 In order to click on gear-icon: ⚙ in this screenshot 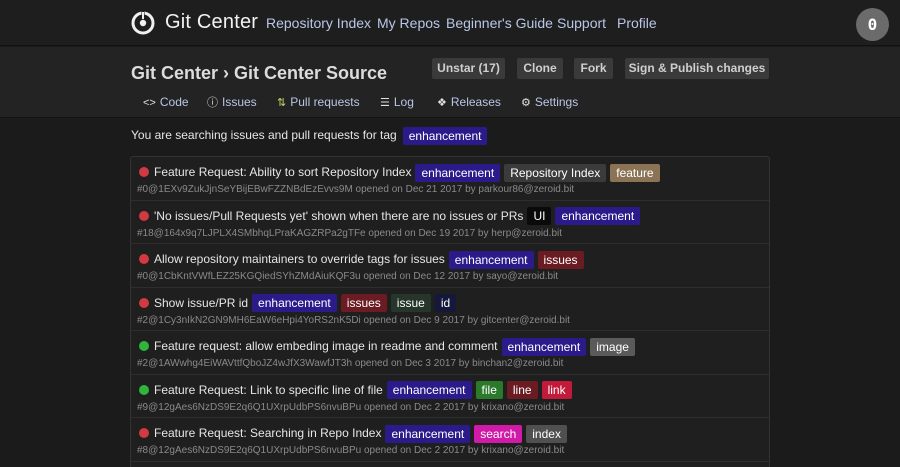, I will do `click(526, 103)`.